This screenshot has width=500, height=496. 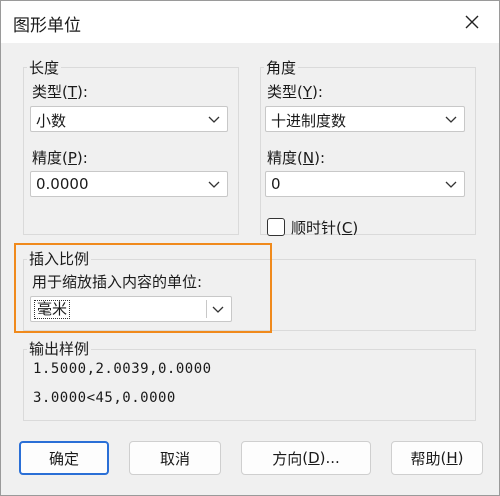 What do you see at coordinates (62, 184) in the screenshot?
I see `length-precision-value: 0.0000` at bounding box center [62, 184].